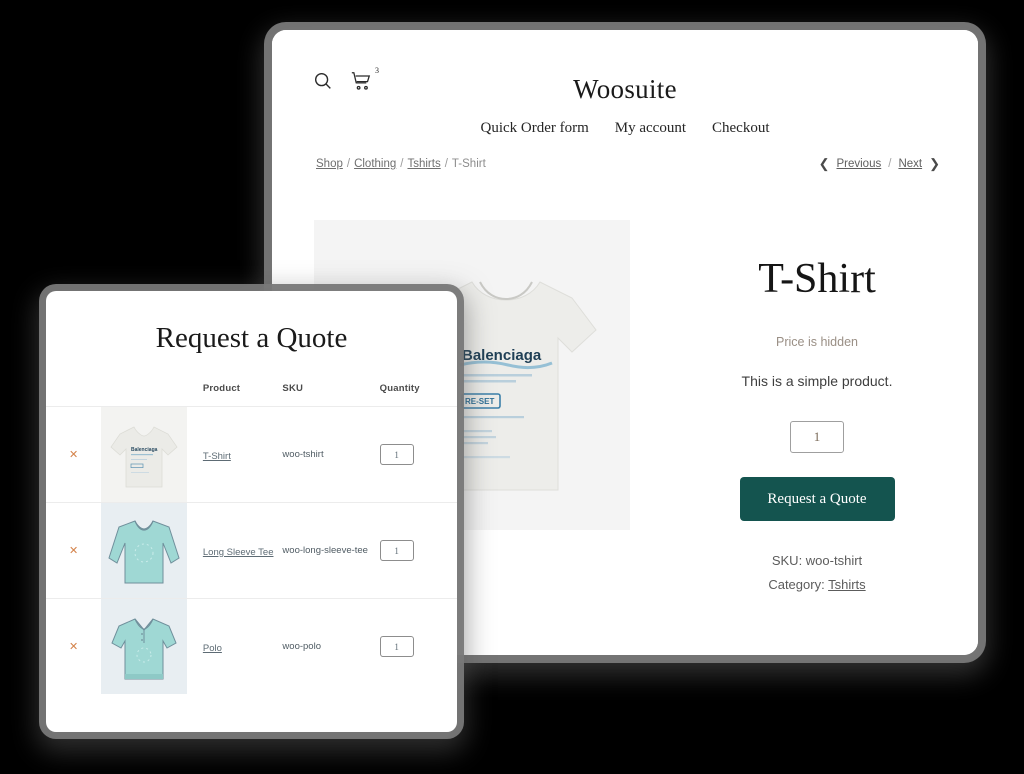 This screenshot has height=774, width=1024. What do you see at coordinates (242, 646) in the screenshot?
I see `quote-item-name: Polo` at bounding box center [242, 646].